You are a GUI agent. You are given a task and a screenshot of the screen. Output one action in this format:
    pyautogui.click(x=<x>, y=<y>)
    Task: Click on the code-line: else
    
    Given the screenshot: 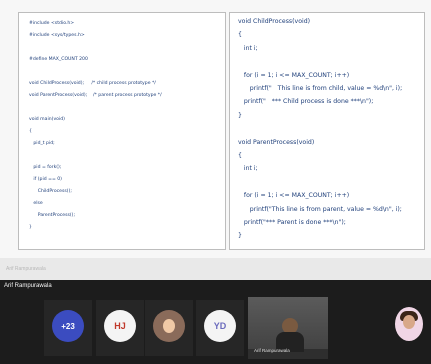 What is the action you would take?
    pyautogui.click(x=36, y=203)
    